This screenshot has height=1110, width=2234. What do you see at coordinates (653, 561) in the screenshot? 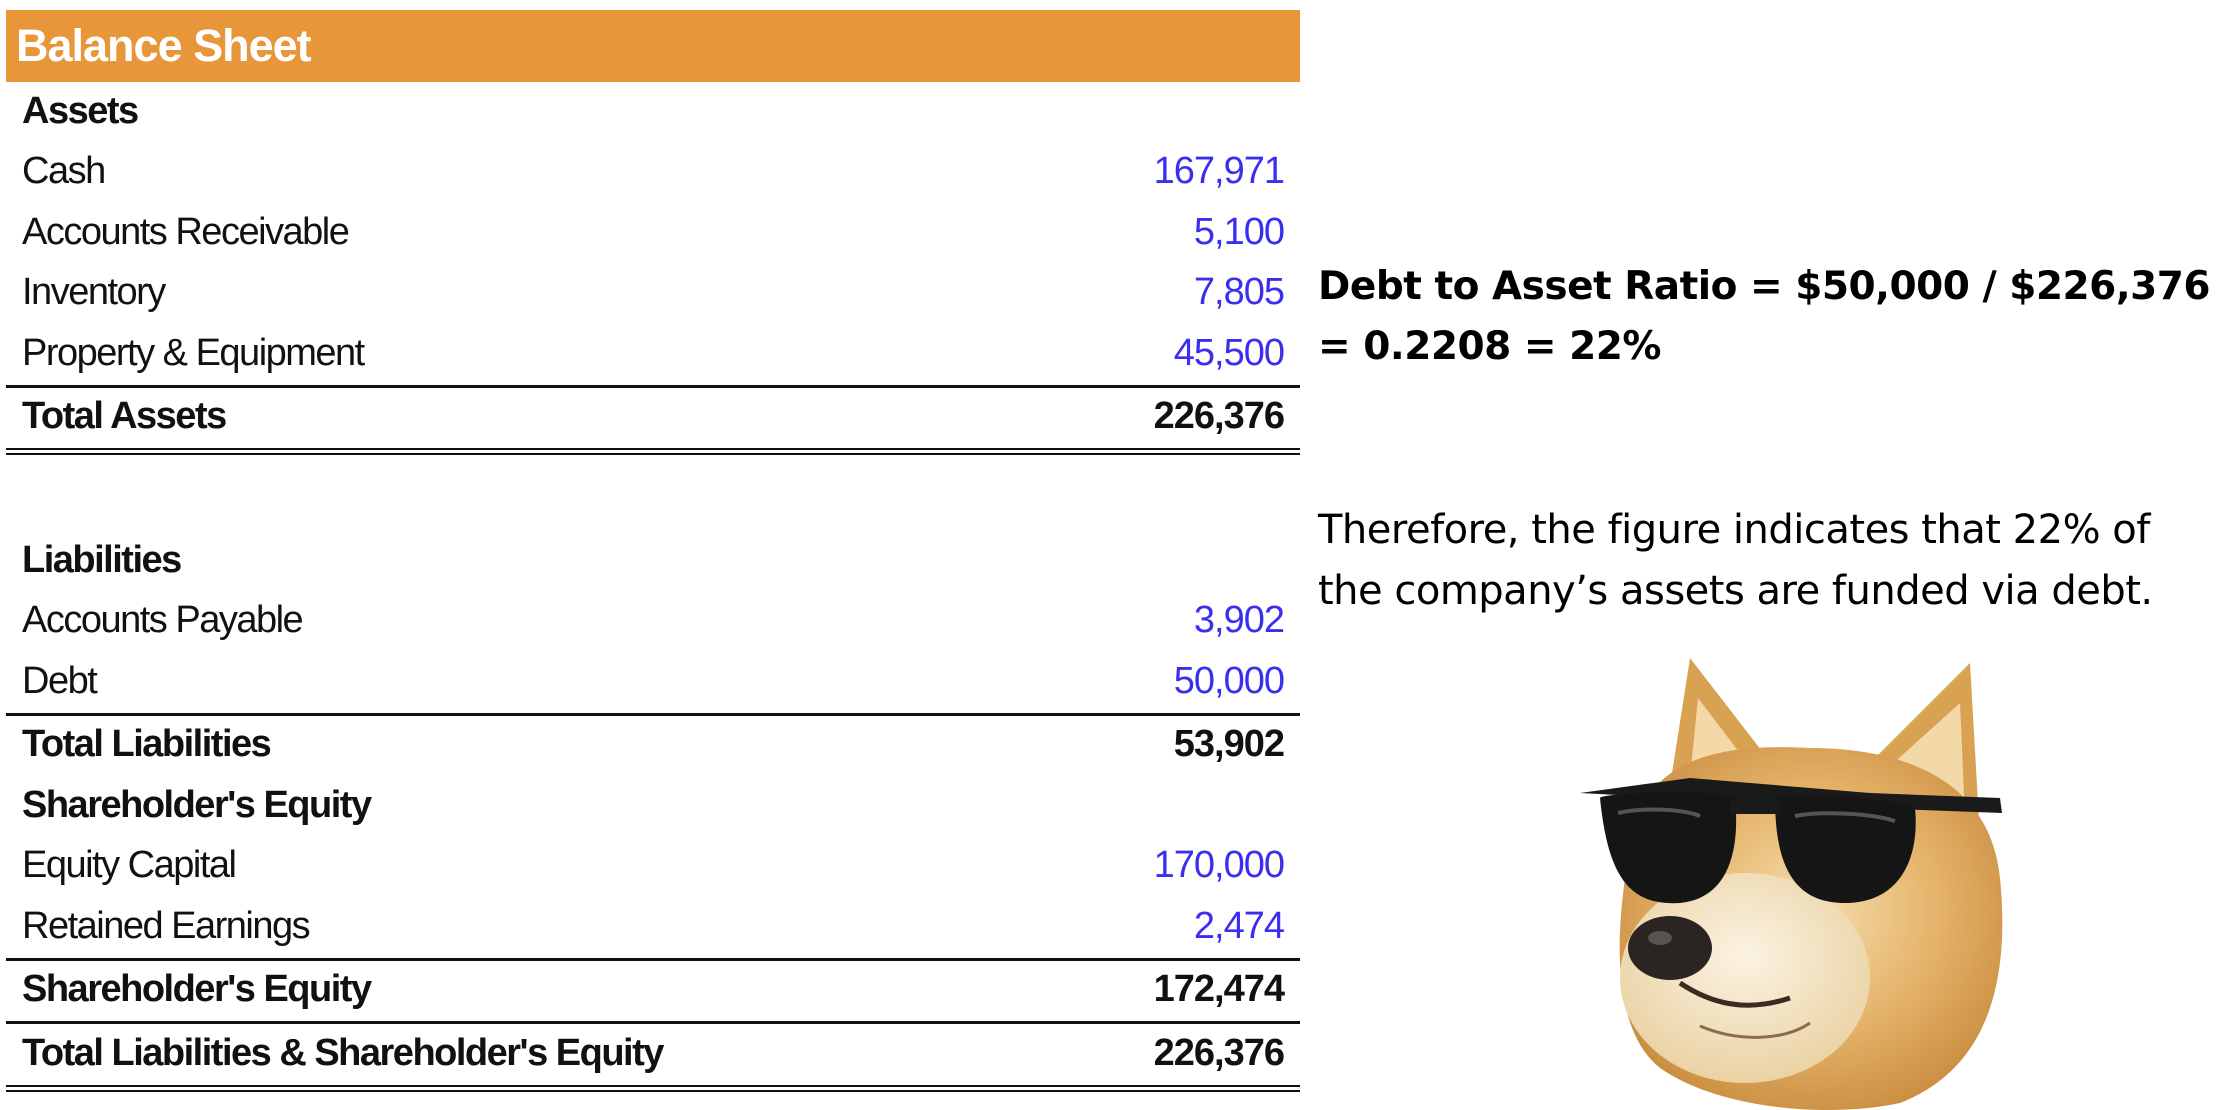
I see `liabilities-heading-row: Liabilities` at bounding box center [653, 561].